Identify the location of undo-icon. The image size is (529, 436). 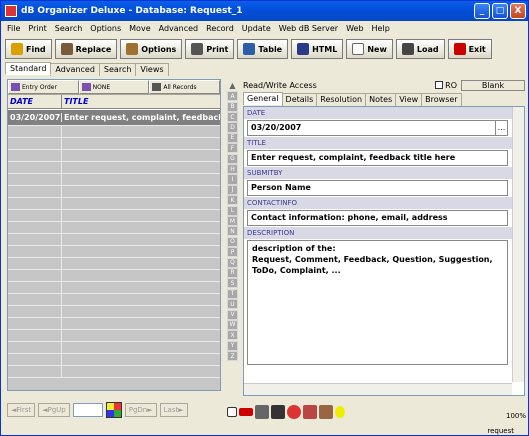
(294, 412).